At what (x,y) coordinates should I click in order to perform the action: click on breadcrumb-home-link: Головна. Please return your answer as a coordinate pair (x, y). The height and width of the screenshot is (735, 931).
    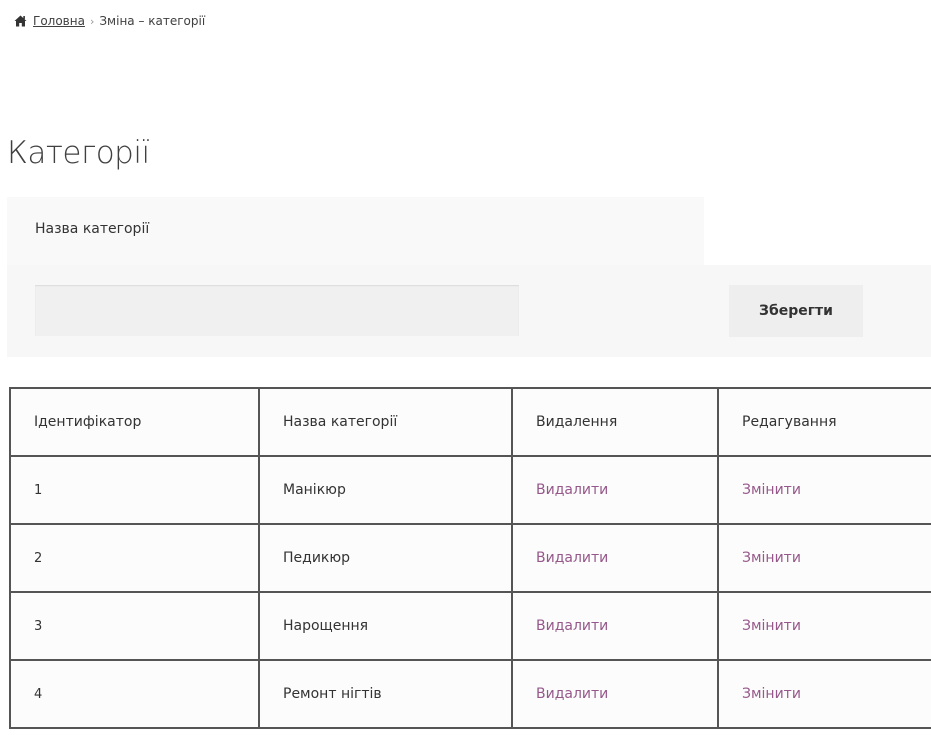
    Looking at the image, I should click on (59, 21).